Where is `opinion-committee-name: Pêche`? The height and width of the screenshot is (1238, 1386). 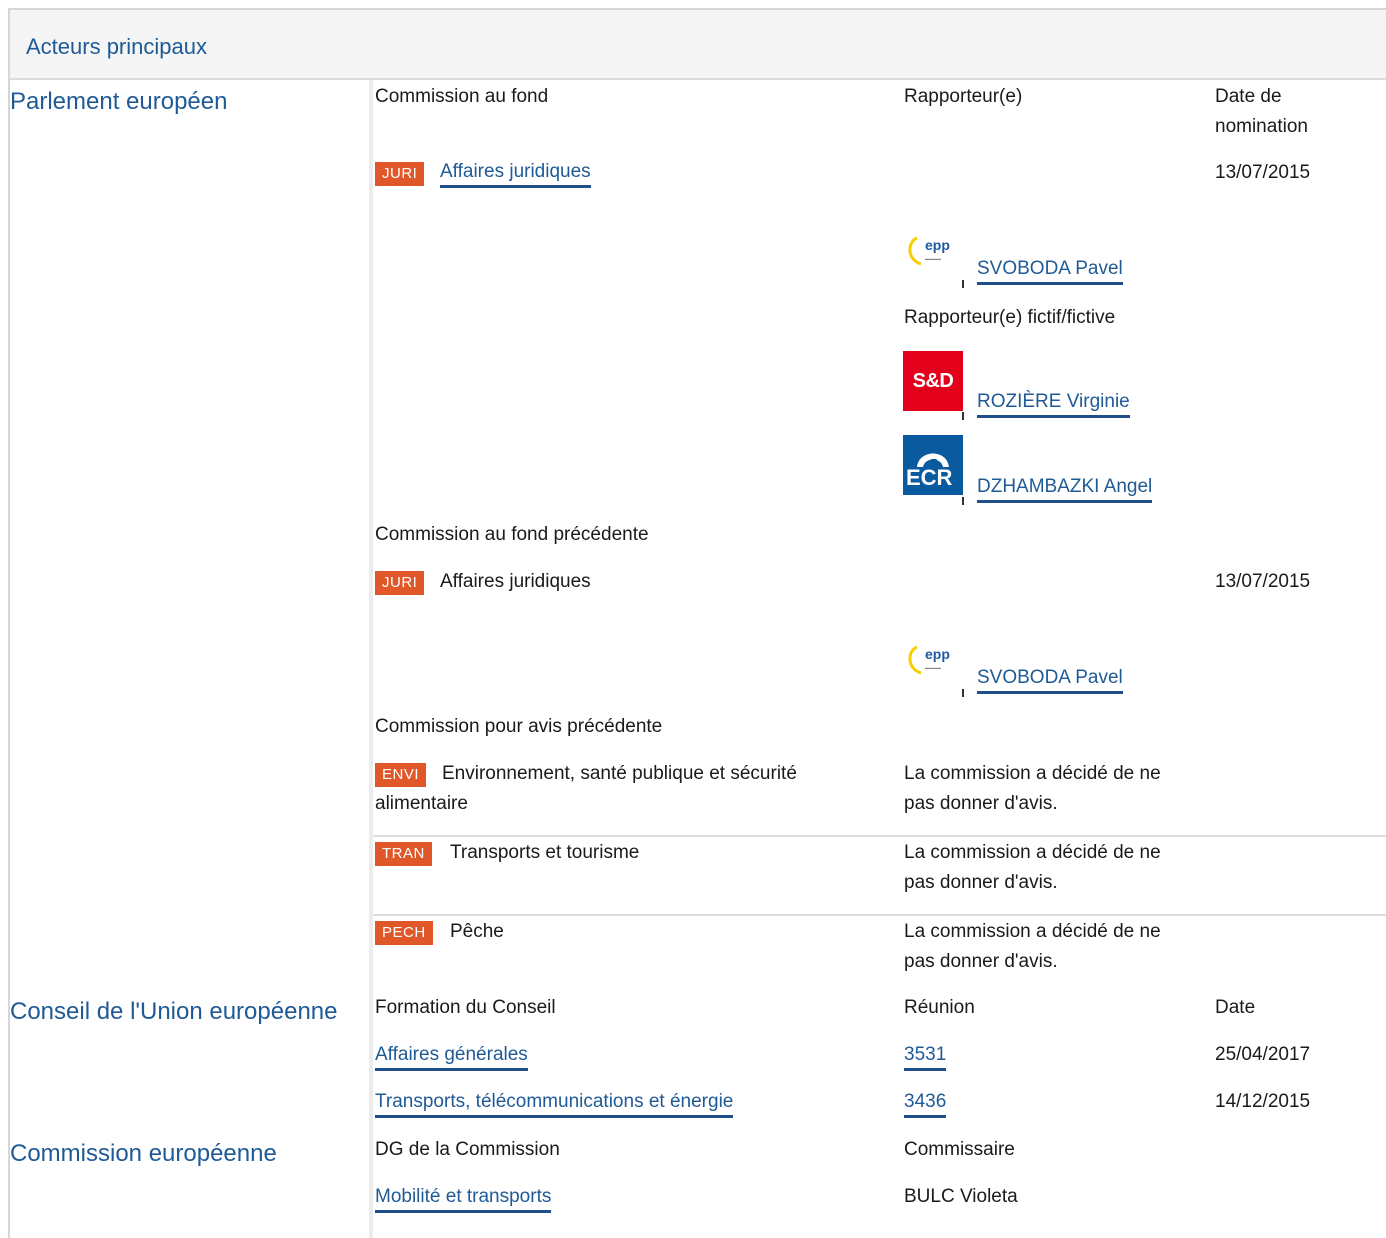 opinion-committee-name: Pêche is located at coordinates (477, 931).